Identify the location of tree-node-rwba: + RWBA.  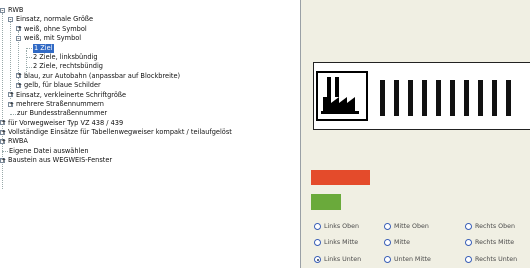
(150, 141).